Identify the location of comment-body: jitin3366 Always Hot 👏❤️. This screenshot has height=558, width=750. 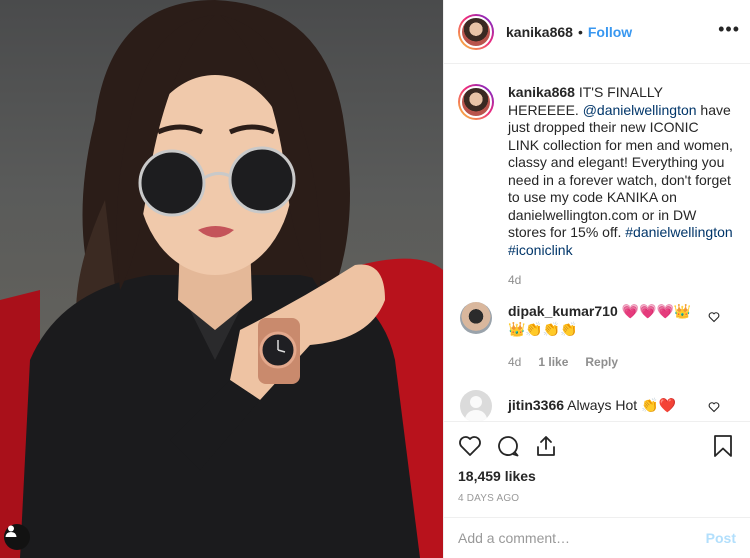
(608, 406).